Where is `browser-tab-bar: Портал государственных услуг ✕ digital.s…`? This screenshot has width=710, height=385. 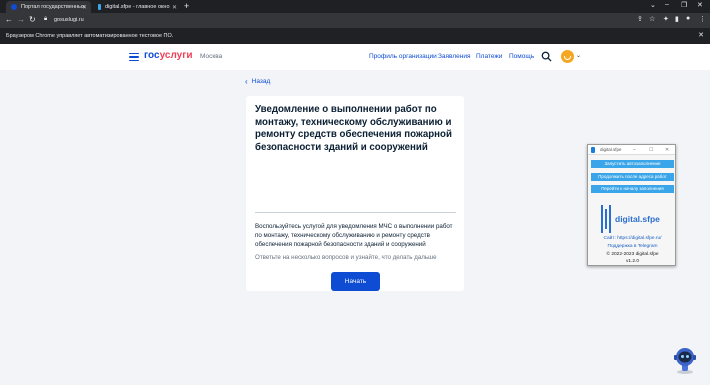 browser-tab-bar: Портал государственных услуг ✕ digital.s… is located at coordinates (355, 6).